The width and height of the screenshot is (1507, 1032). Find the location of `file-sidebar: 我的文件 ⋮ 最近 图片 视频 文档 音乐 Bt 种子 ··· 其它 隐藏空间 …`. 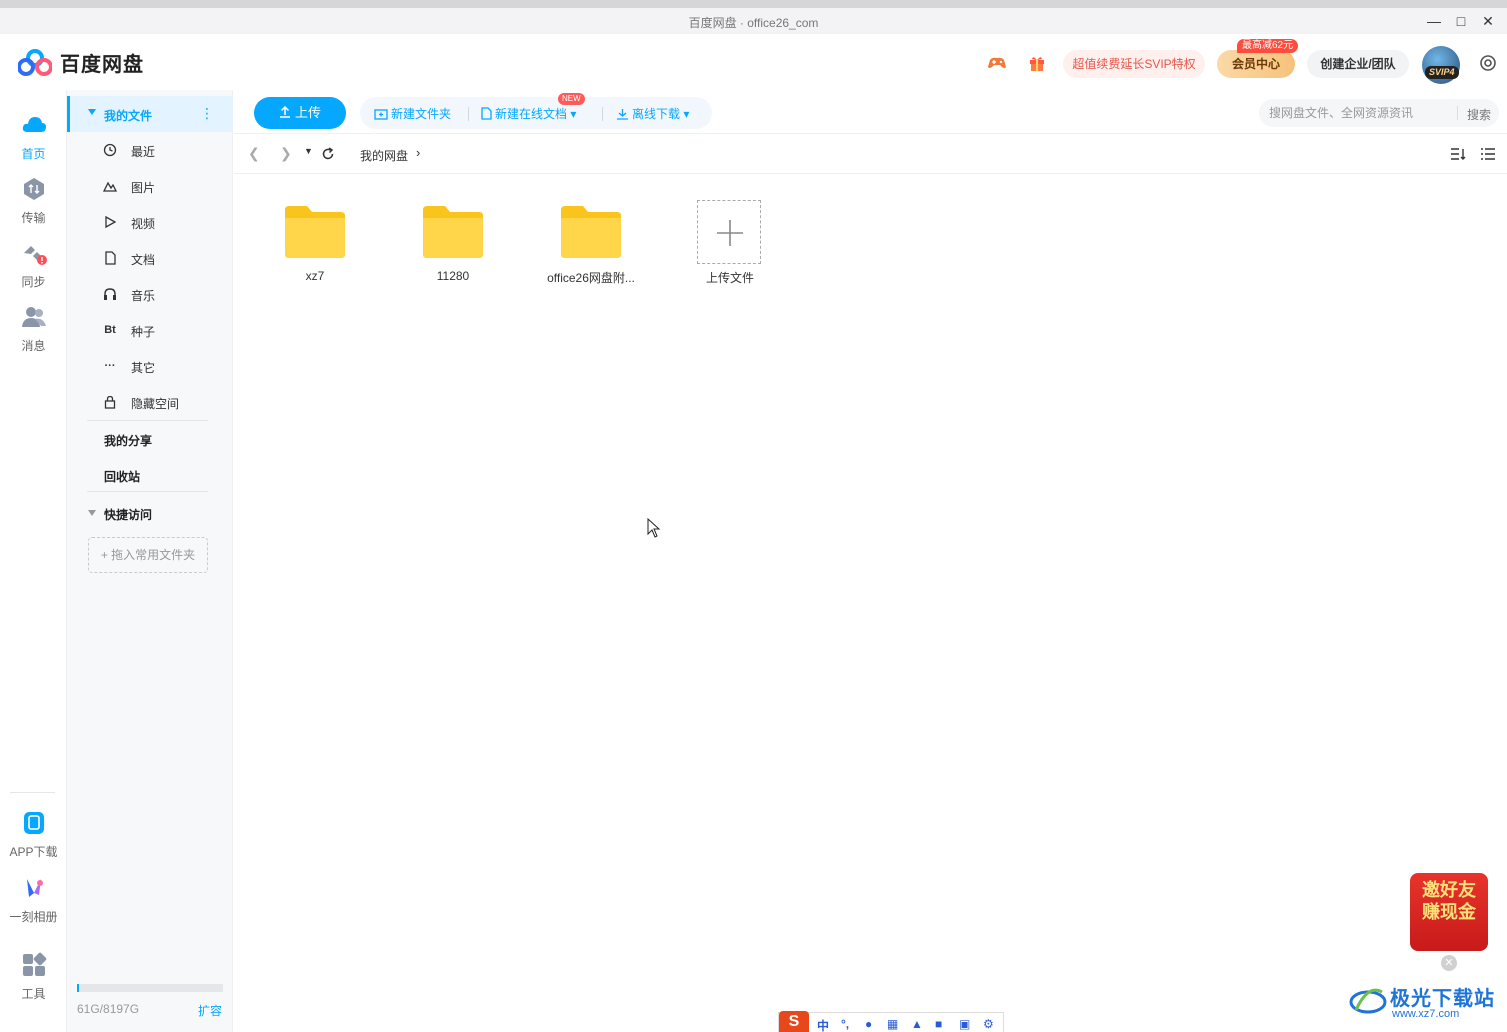

file-sidebar: 我的文件 ⋮ 最近 图片 视频 文档 音乐 Bt 种子 ··· 其它 隐藏空间 … is located at coordinates (150, 561).